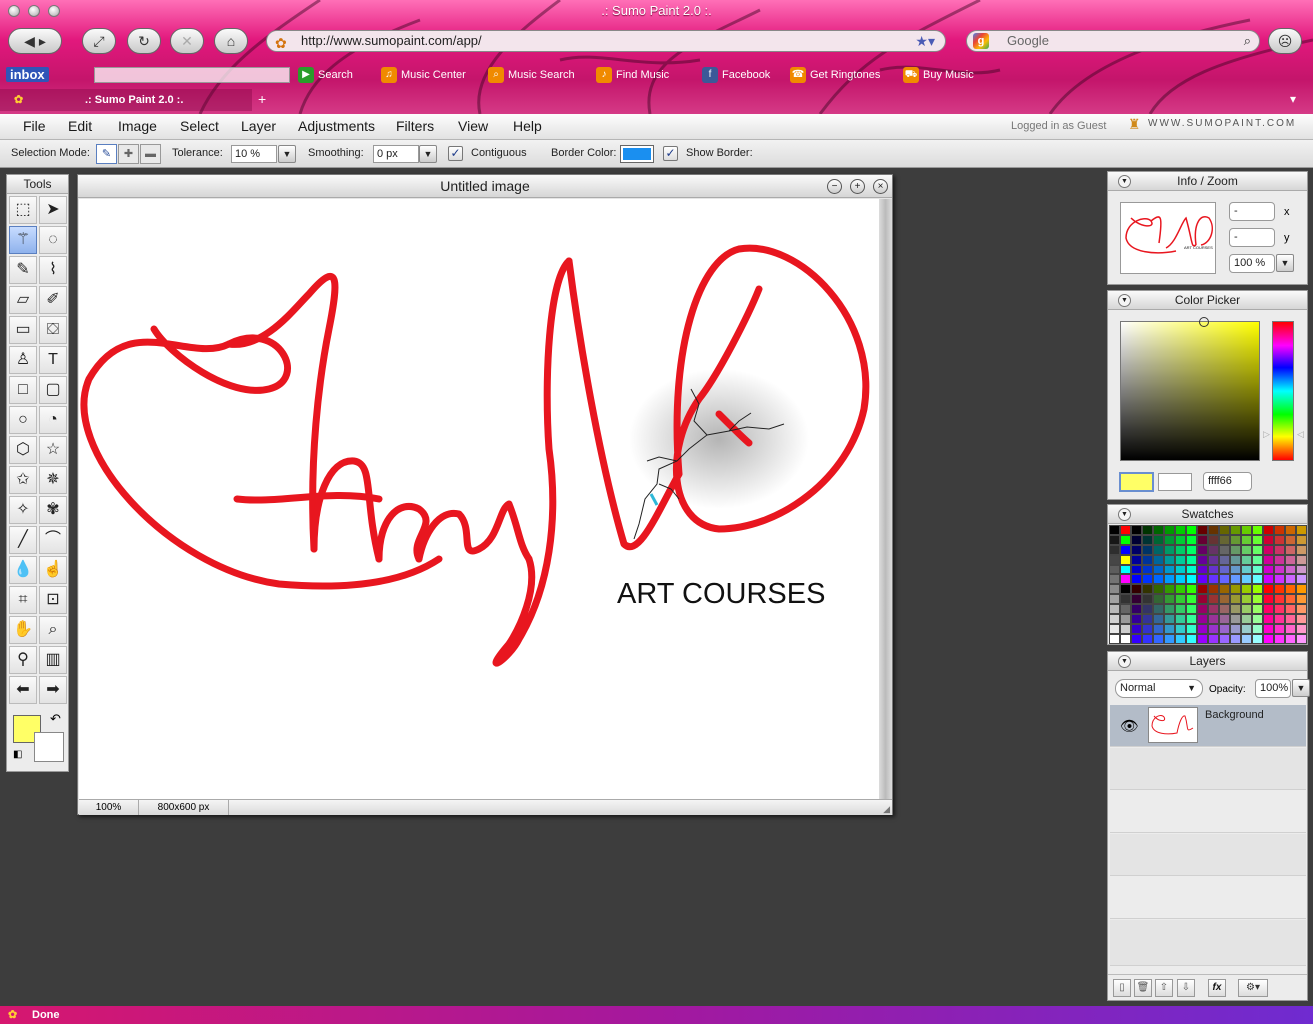 The height and width of the screenshot is (1024, 1313). Describe the element at coordinates (53, 210) in the screenshot. I see `tool-move-arrow: ➤` at that location.